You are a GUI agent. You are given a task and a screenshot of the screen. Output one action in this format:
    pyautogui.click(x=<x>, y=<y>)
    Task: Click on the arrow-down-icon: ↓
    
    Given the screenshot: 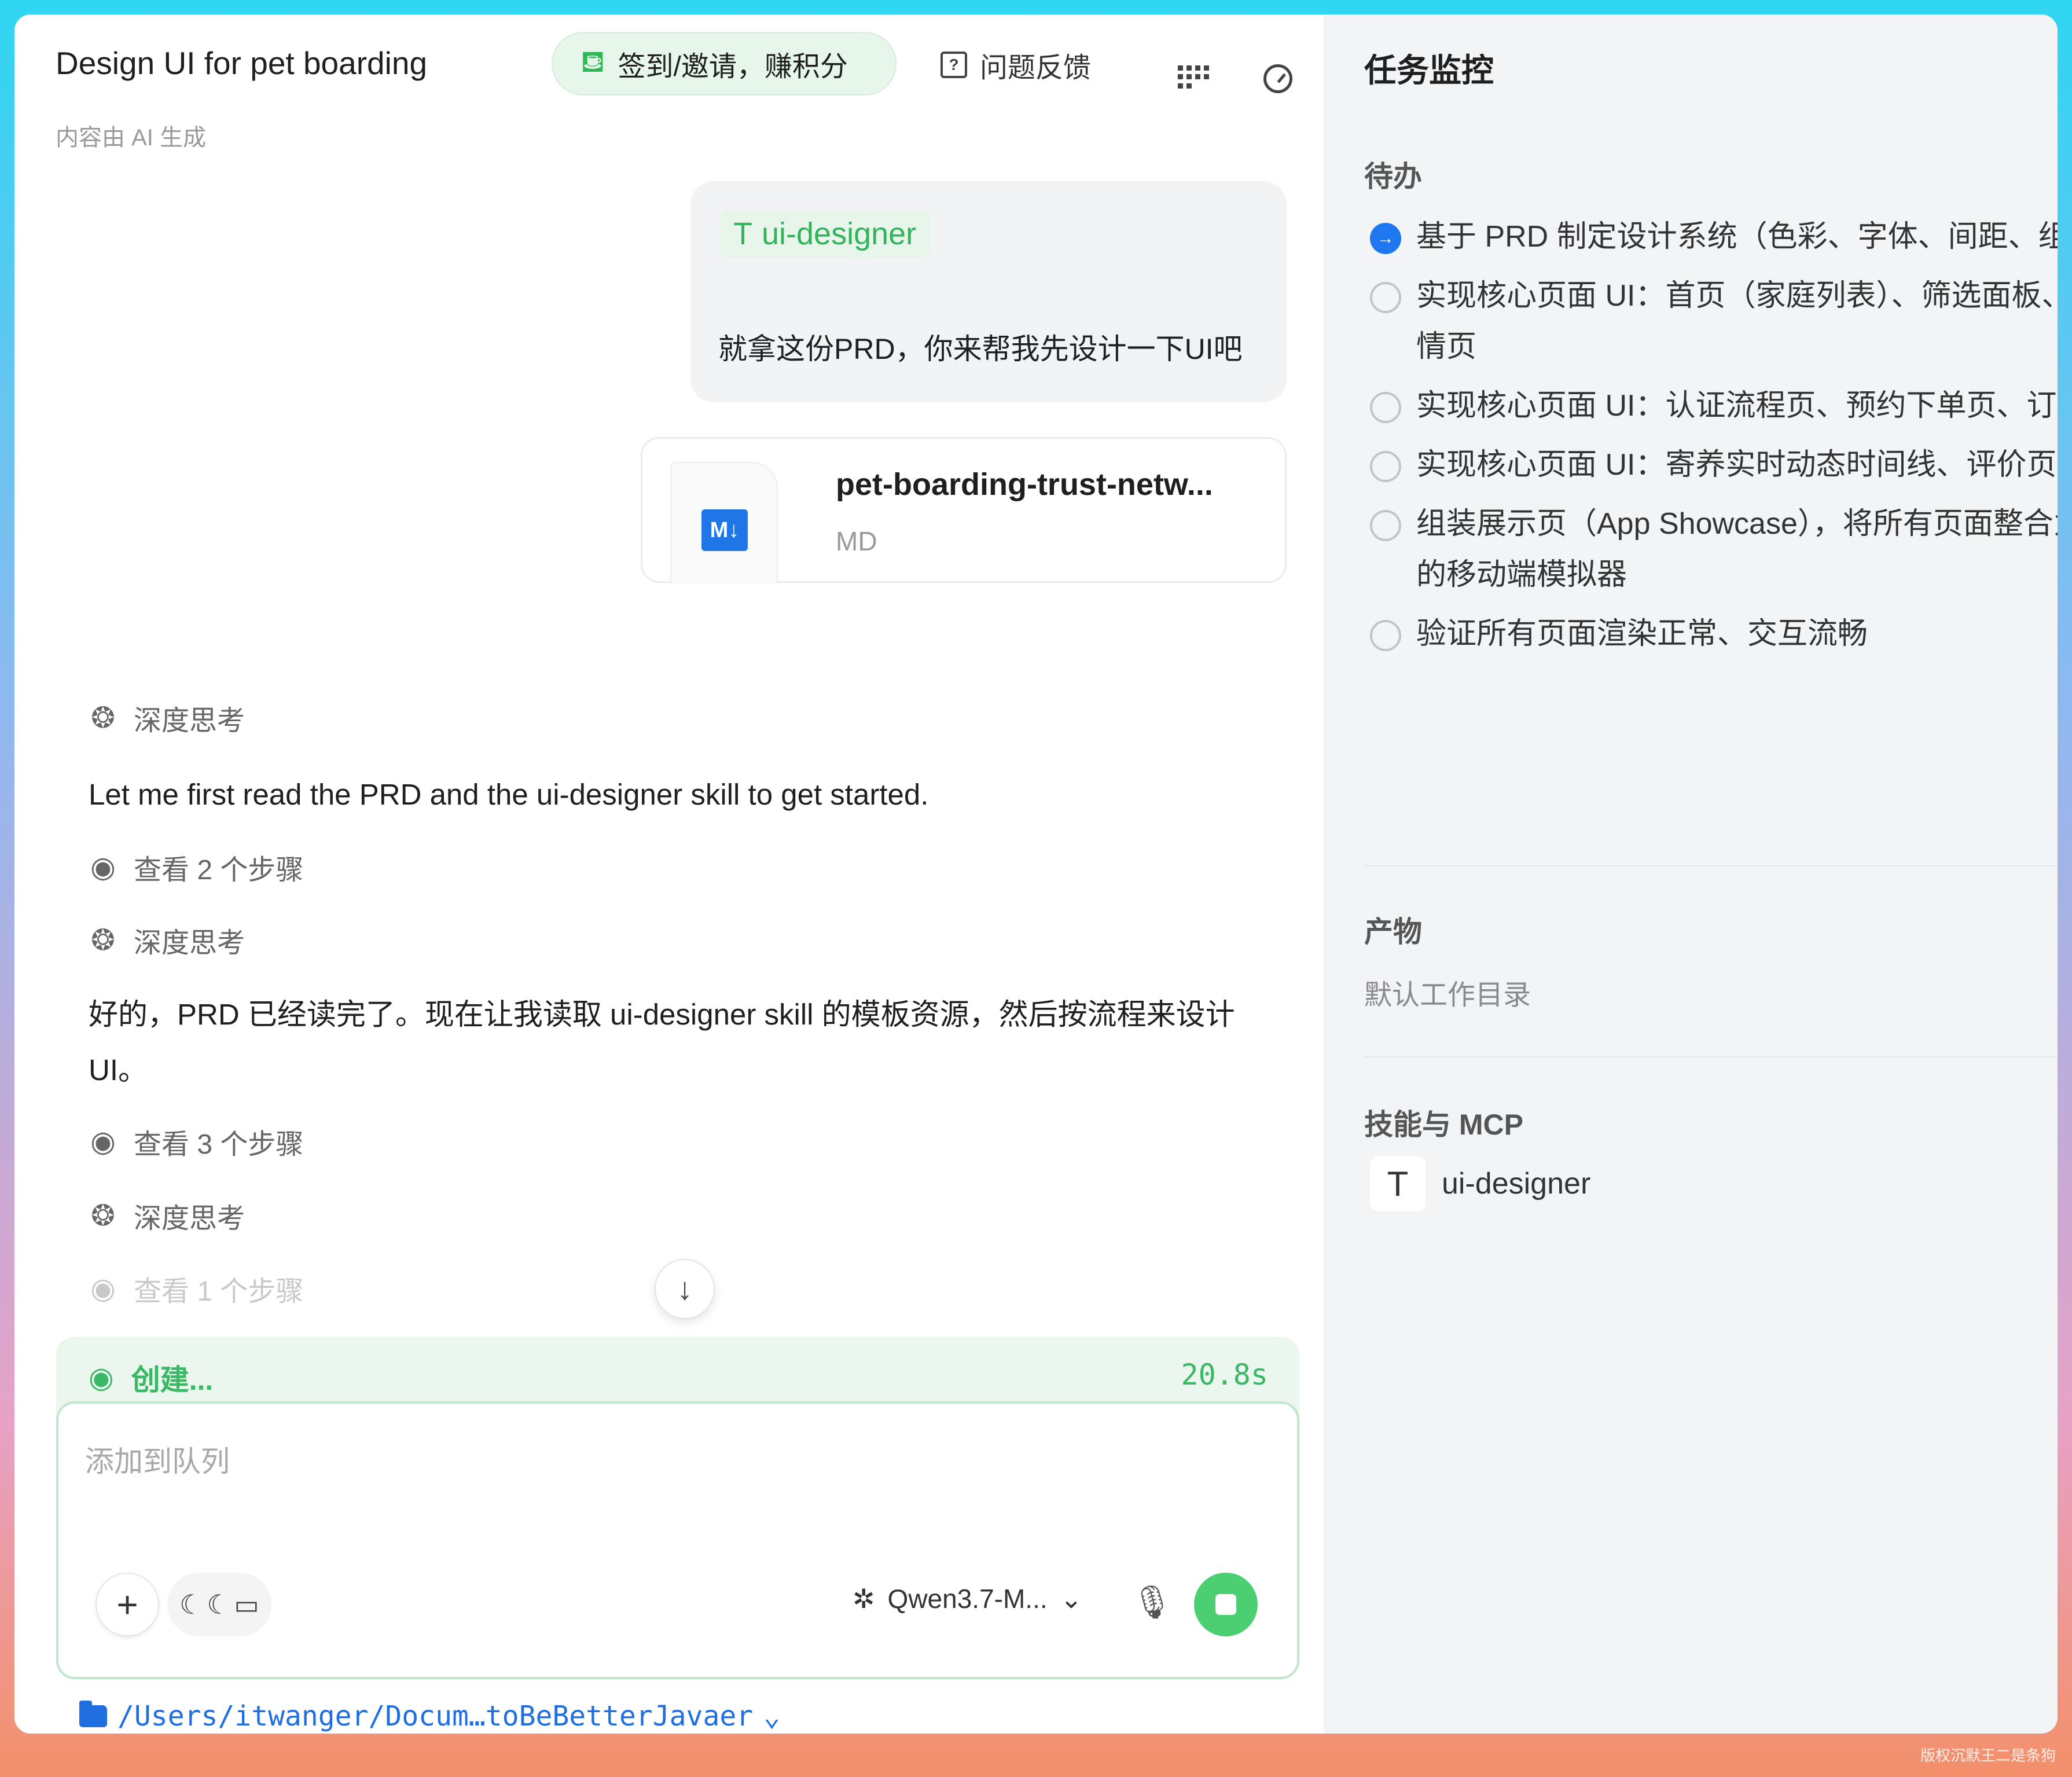 What is the action you would take?
    pyautogui.click(x=685, y=1289)
    